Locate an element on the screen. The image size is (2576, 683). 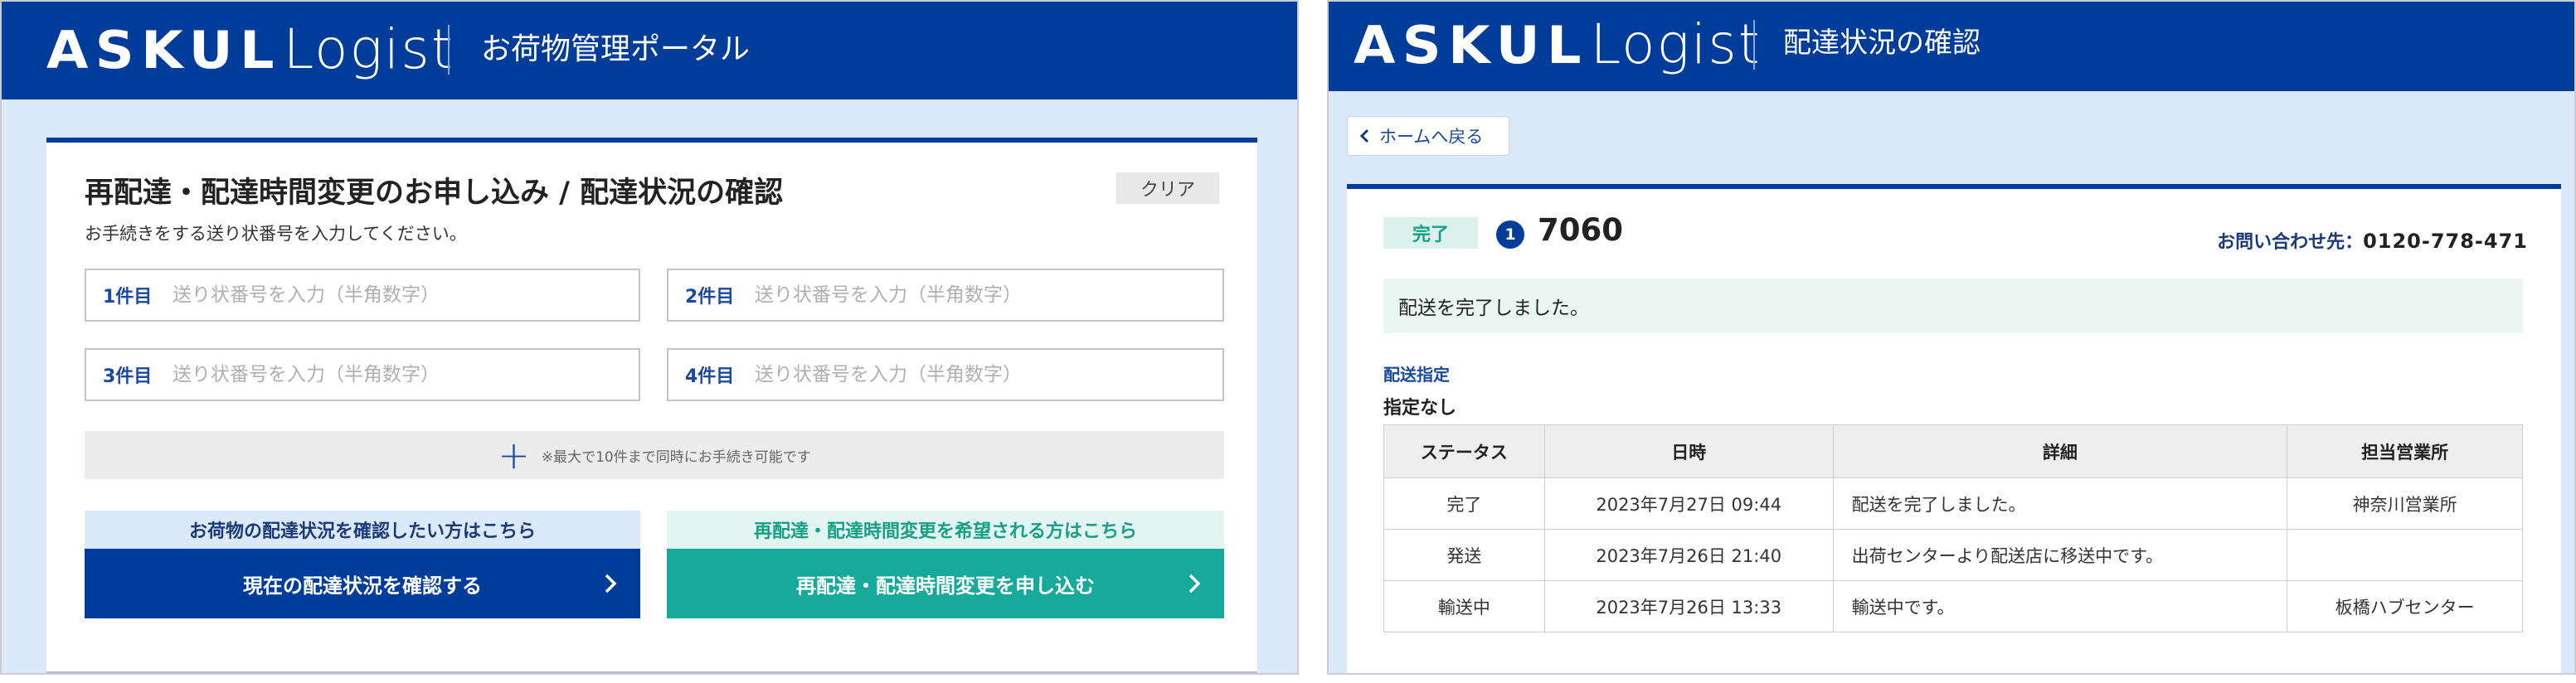
tracking-field-2: 2件目 is located at coordinates (946, 296).